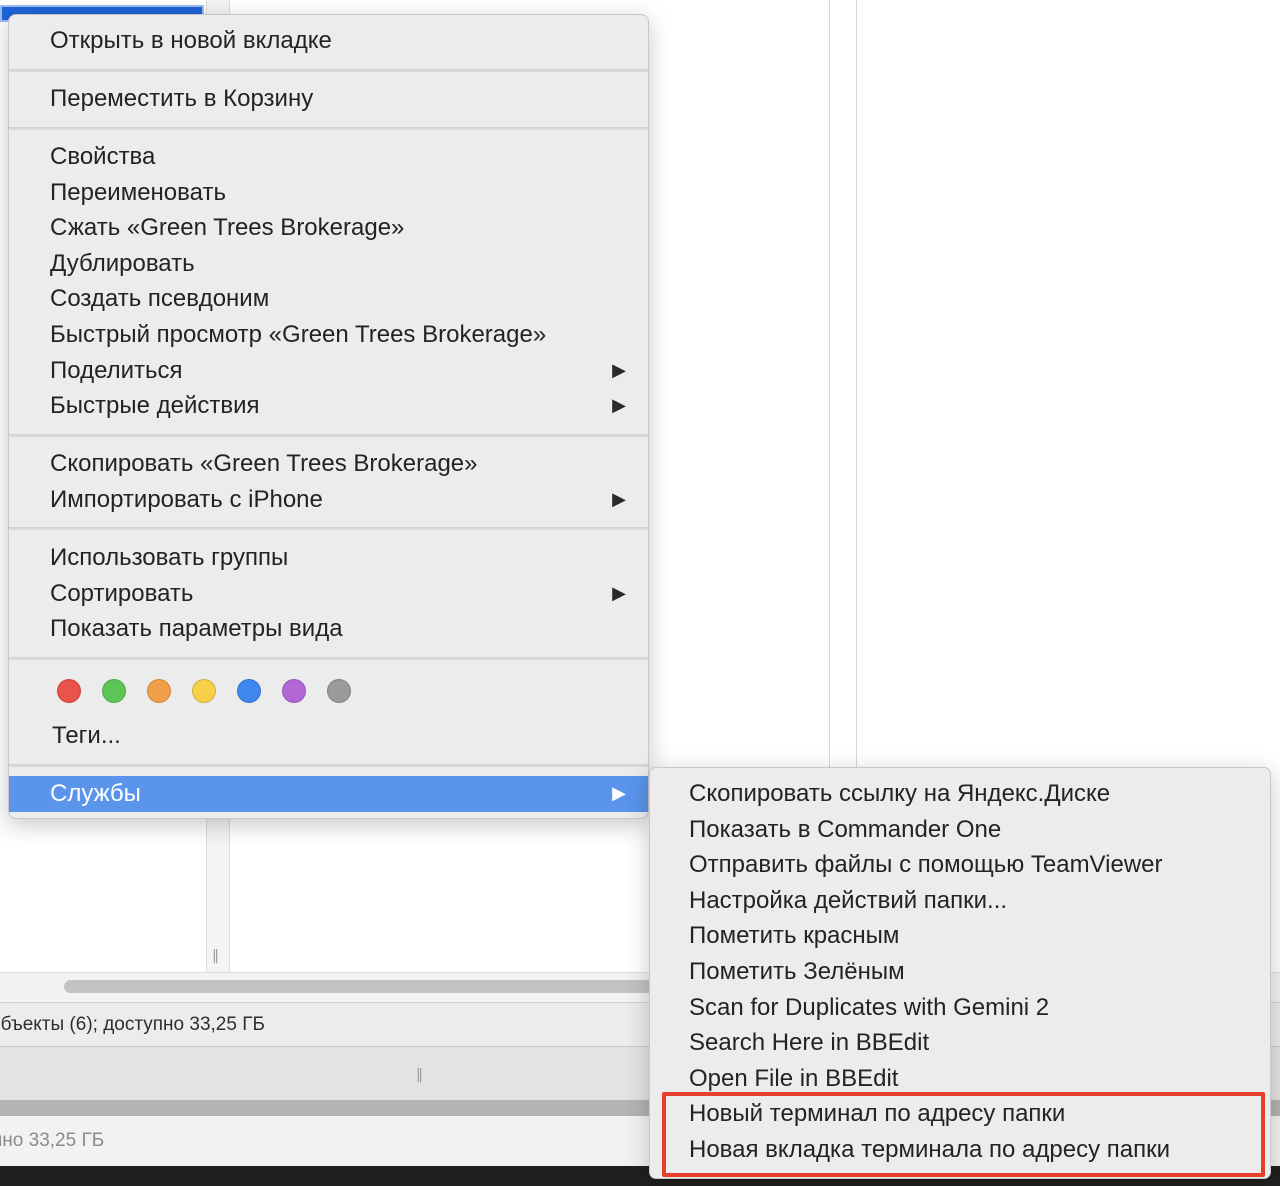 The image size is (1280, 1186). I want to click on horizontal-scrollbar-thumb, so click(364, 986).